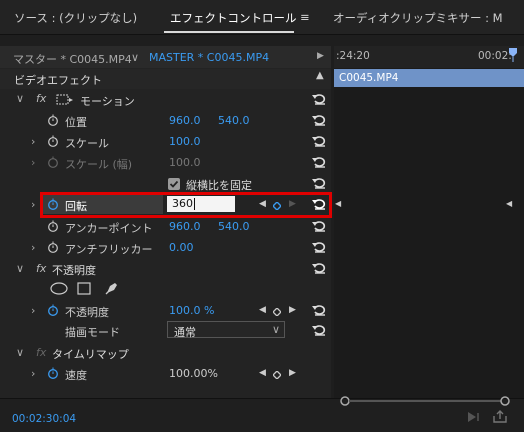  I want to click on play-audio-icon, so click(474, 417).